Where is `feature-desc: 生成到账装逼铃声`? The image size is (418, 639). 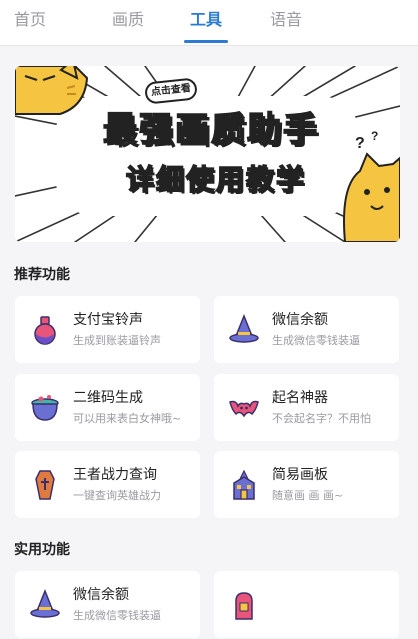
feature-desc: 生成到账装逼铃声 is located at coordinates (117, 340).